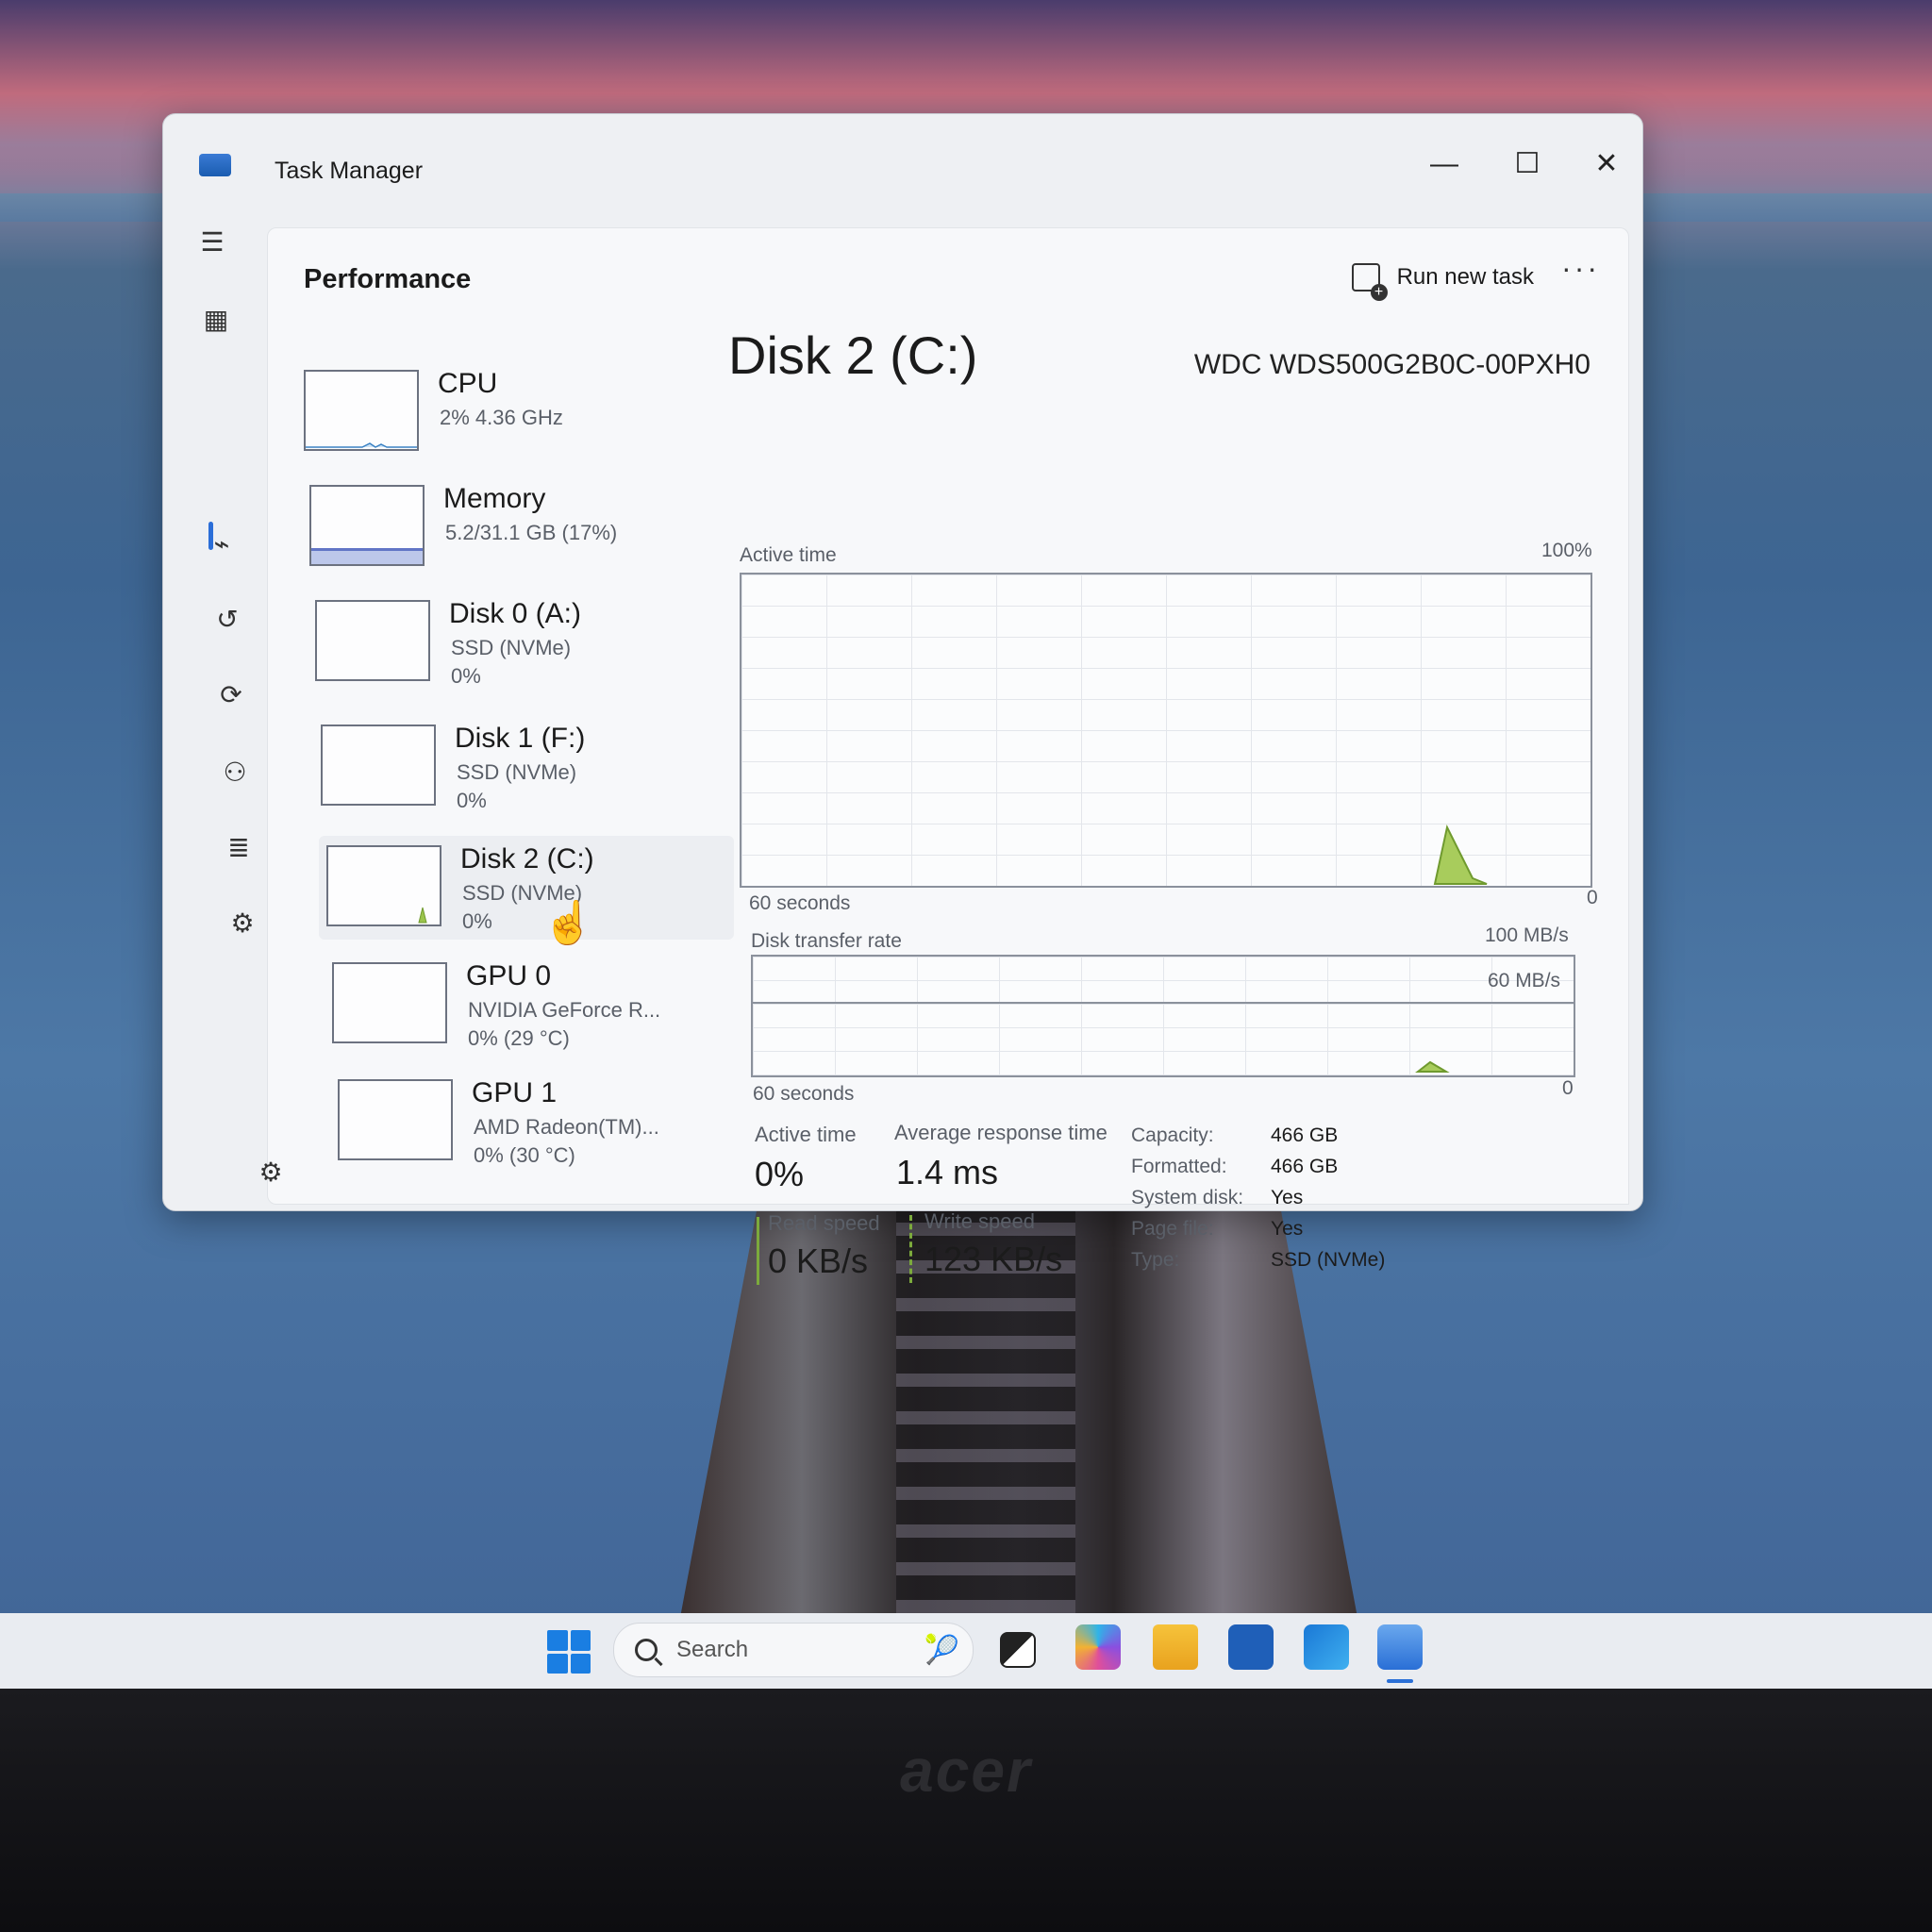  I want to click on details-icon: ≣, so click(239, 848).